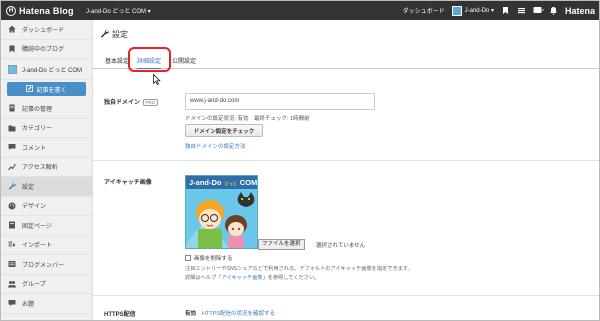 The image size is (600, 321). I want to click on notification-icon, so click(538, 10).